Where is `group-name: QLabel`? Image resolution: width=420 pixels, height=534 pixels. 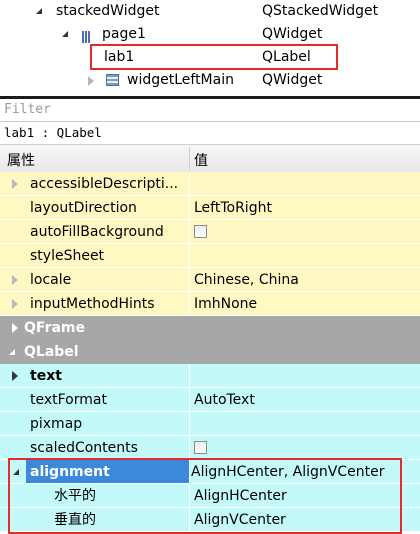 group-name: QLabel is located at coordinates (51, 352).